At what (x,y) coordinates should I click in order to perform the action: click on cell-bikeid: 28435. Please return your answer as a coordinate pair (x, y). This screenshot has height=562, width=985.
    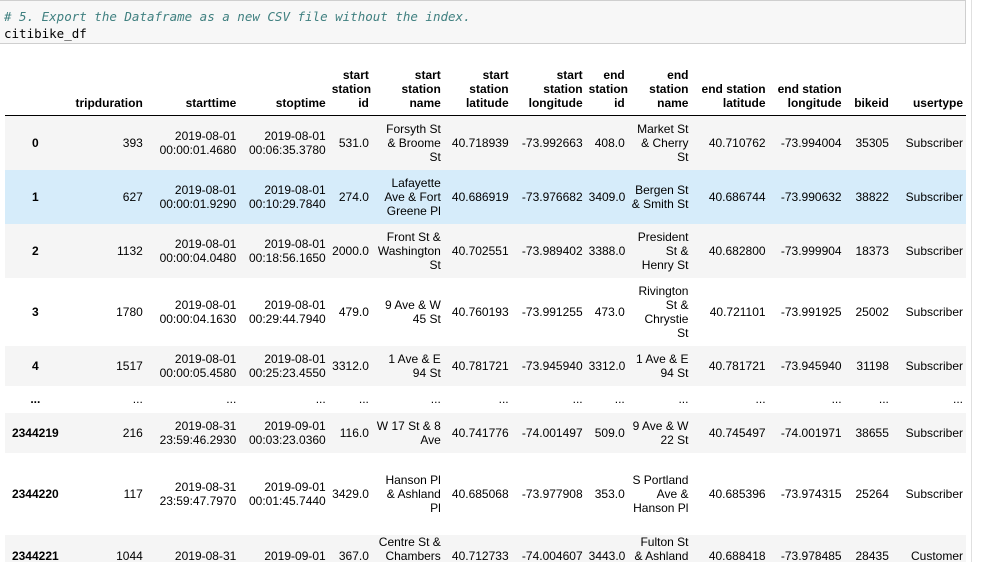
    Looking at the image, I should click on (872, 555).